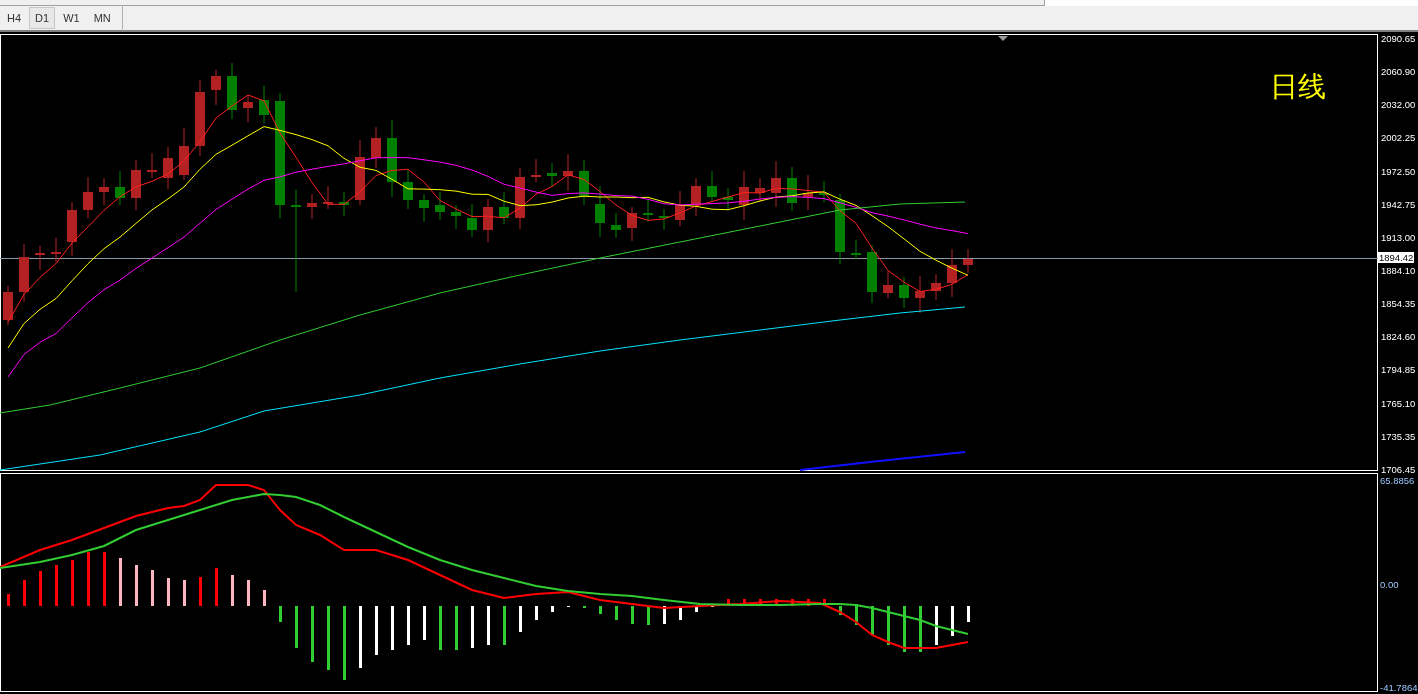  I want to click on axis-label: 1765.10, so click(1398, 403).